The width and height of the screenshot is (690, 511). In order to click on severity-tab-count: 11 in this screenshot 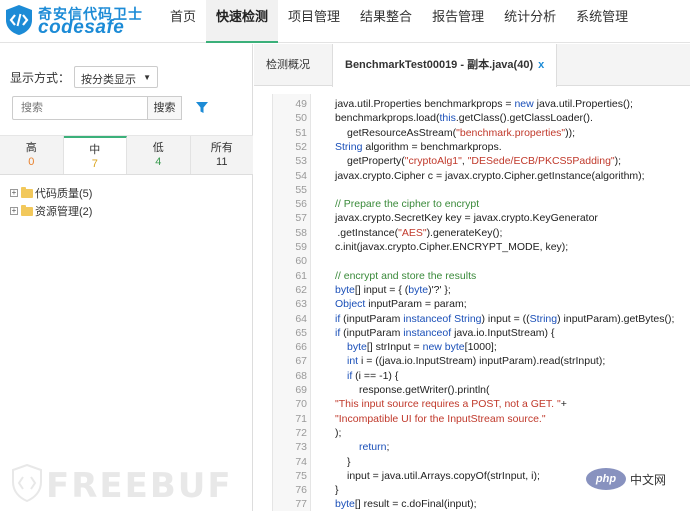, I will do `click(222, 162)`.